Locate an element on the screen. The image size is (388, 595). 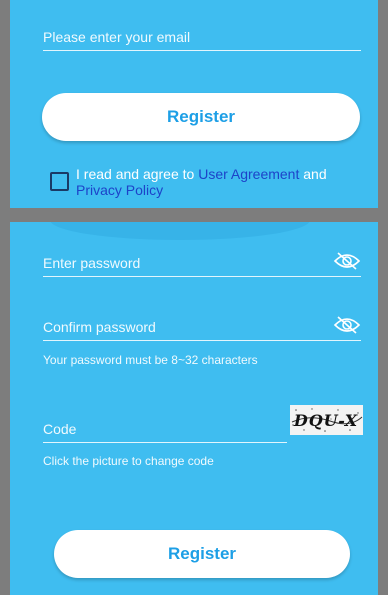
decorative-arc is located at coordinates (180, 231).